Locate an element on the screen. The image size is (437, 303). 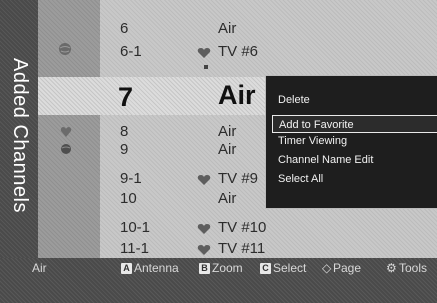
menu-item-timer-viewing: Timer Viewing is located at coordinates (354, 141).